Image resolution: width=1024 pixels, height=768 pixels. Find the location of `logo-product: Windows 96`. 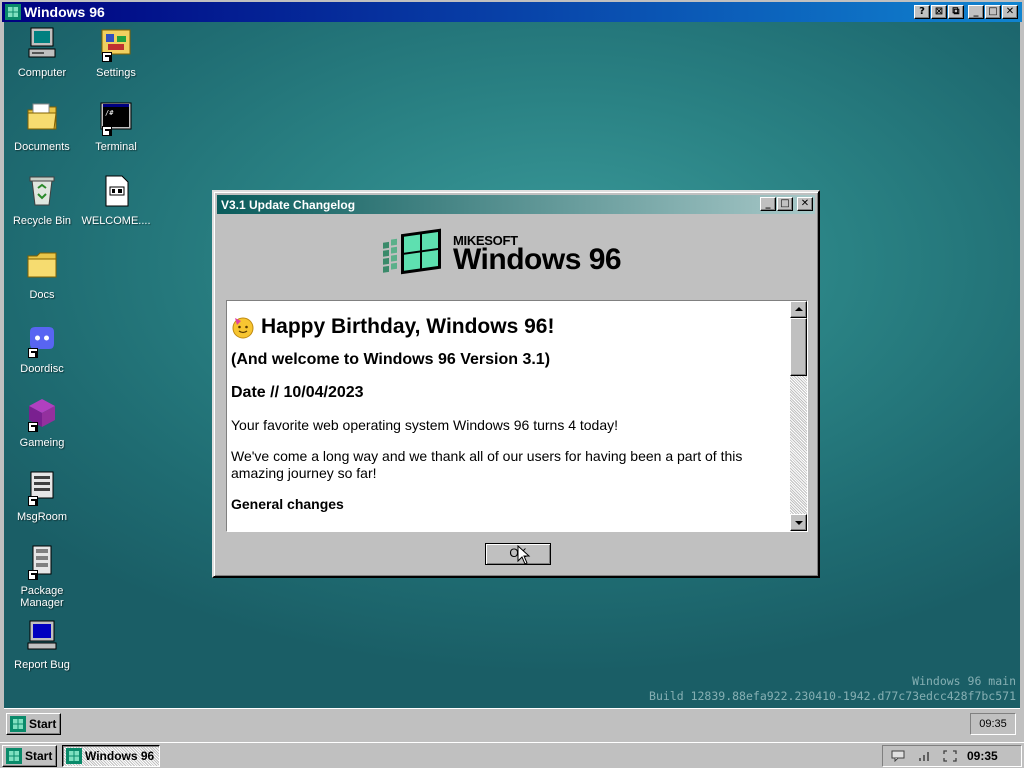

logo-product: Windows 96 is located at coordinates (537, 259).